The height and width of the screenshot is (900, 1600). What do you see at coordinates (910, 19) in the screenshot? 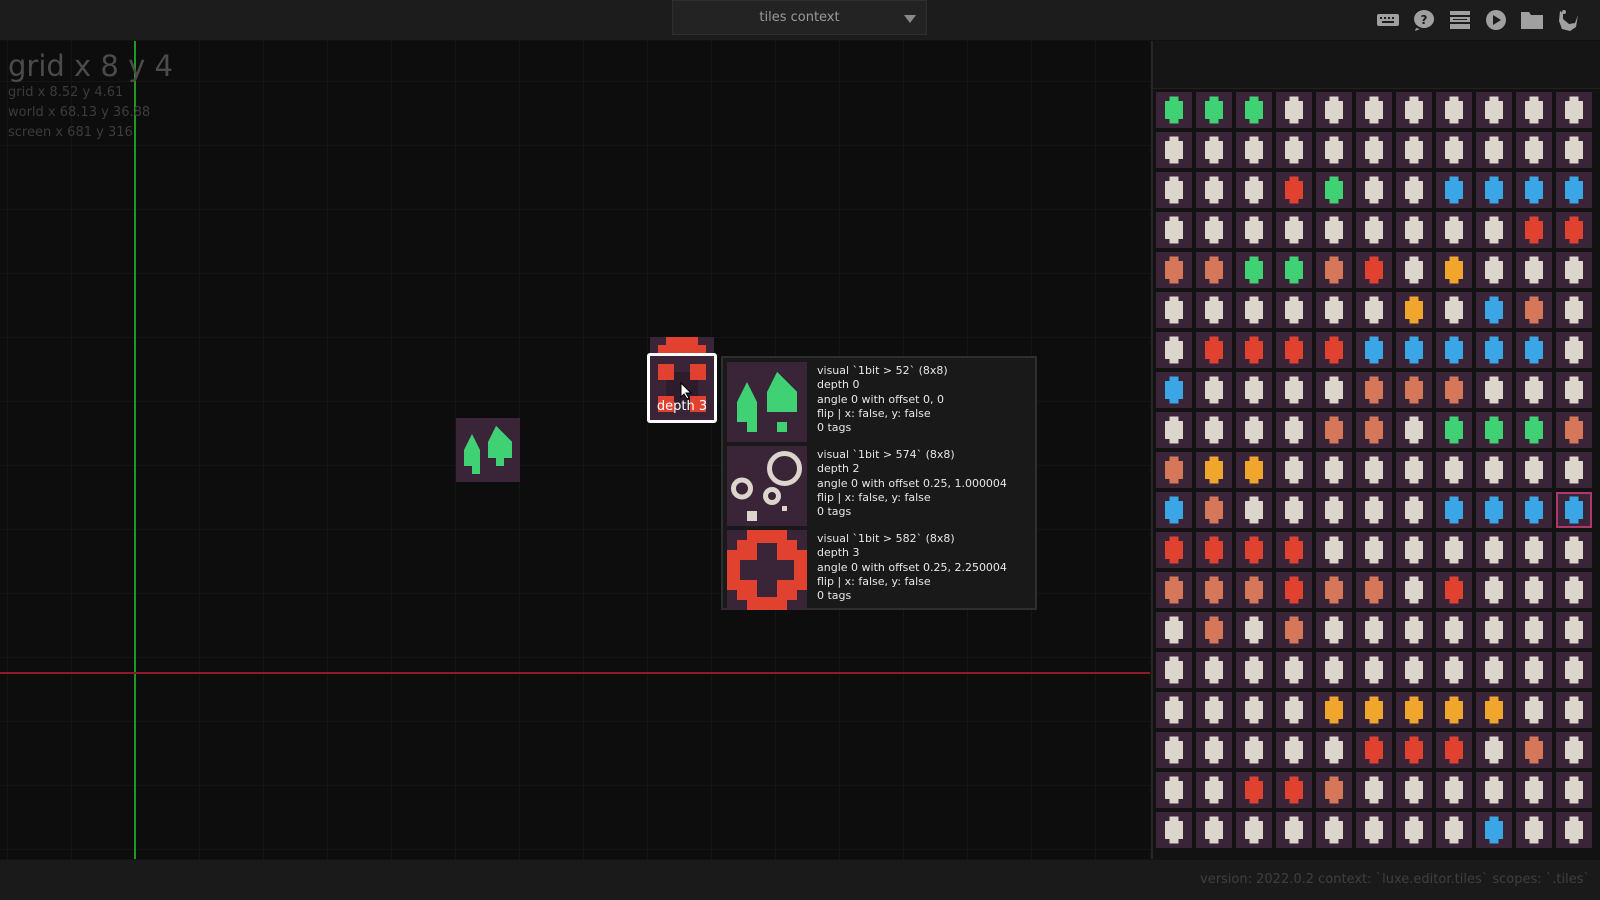
I see `chevron-down-icon` at bounding box center [910, 19].